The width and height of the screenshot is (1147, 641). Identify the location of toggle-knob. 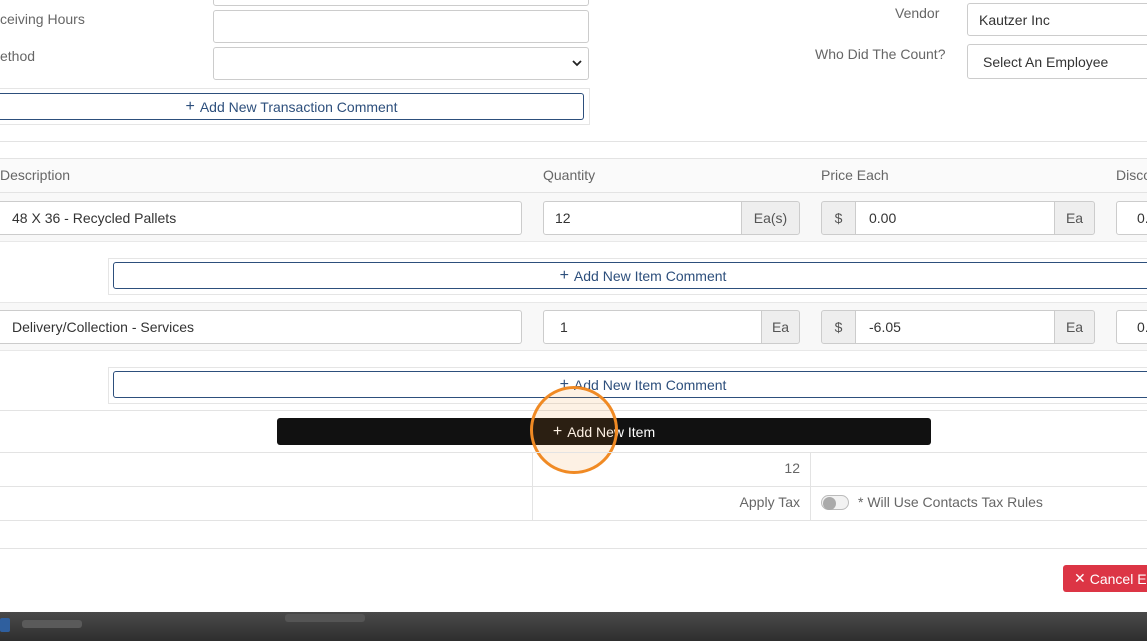
(829, 503).